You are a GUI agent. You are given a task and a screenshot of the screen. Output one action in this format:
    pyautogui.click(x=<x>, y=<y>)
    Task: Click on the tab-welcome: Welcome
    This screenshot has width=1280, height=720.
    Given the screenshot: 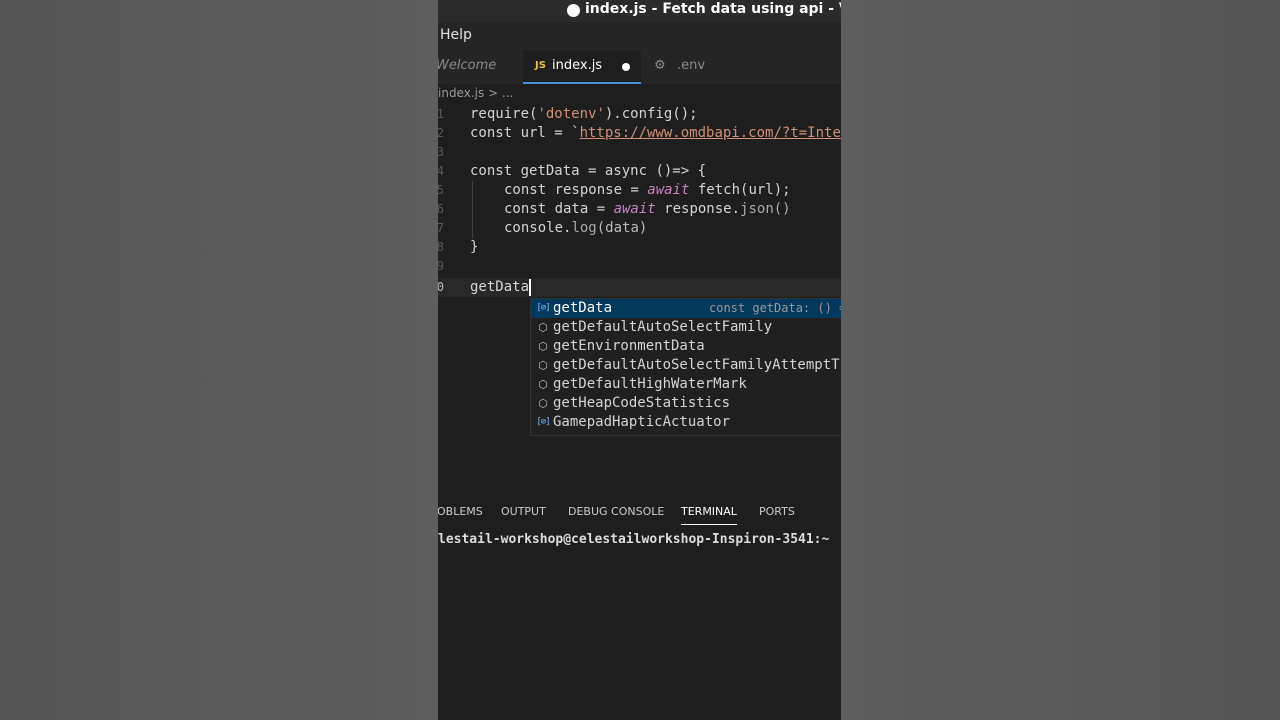 What is the action you would take?
    pyautogui.click(x=467, y=67)
    